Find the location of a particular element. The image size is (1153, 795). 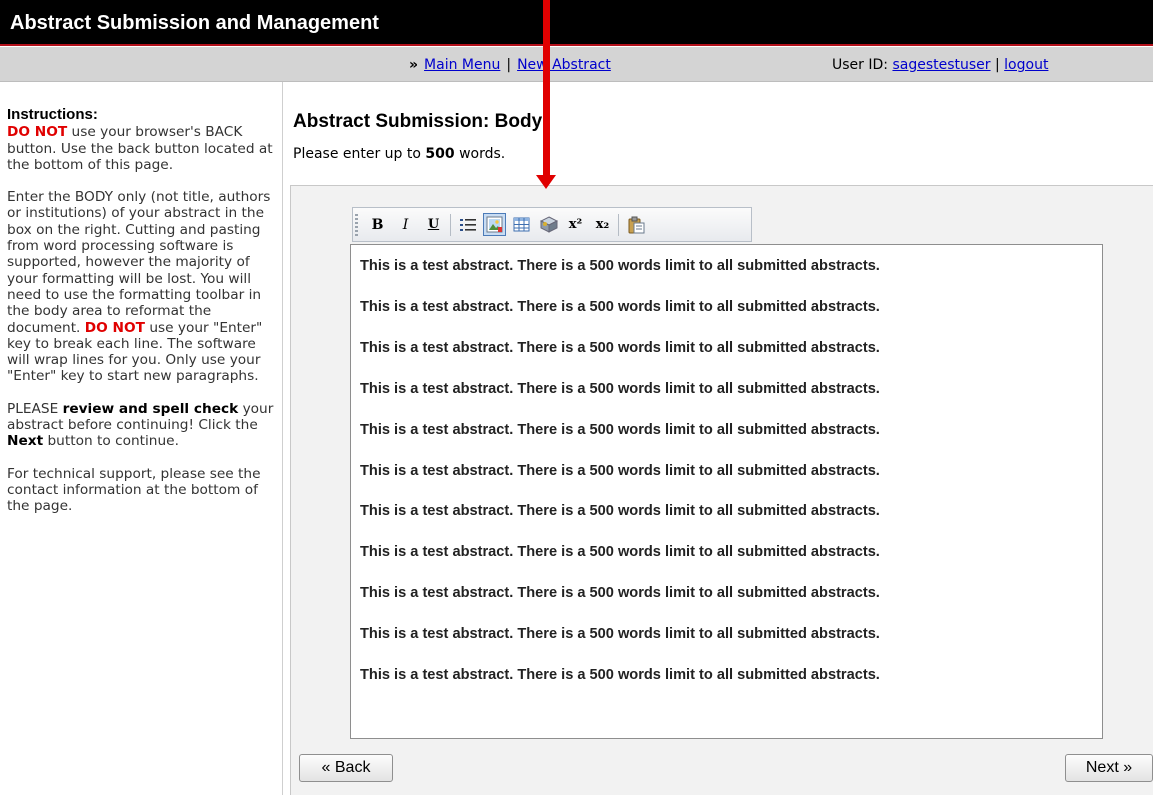

nav-links: » Main Menu | New Abstract is located at coordinates (510, 65).